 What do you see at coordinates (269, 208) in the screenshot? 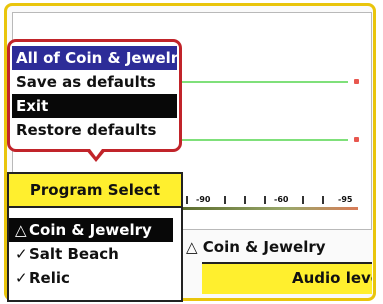
I see `scale-bar` at bounding box center [269, 208].